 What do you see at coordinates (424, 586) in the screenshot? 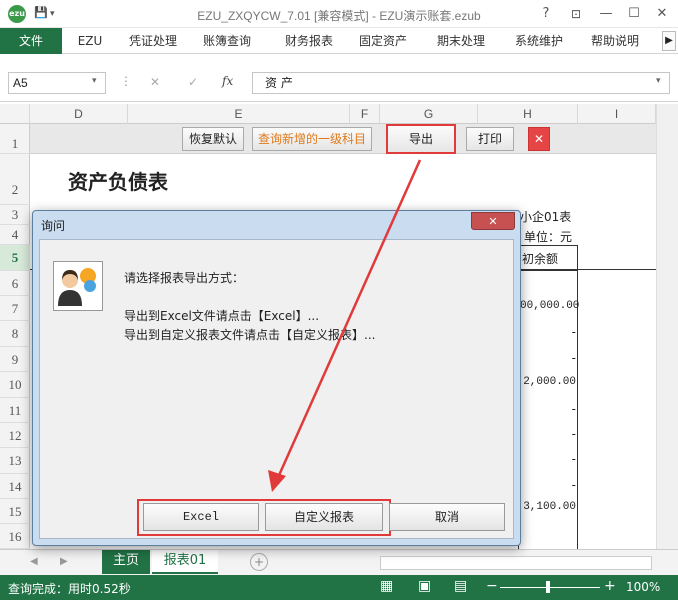
I see `page-layout-icon: ▣` at bounding box center [424, 586].